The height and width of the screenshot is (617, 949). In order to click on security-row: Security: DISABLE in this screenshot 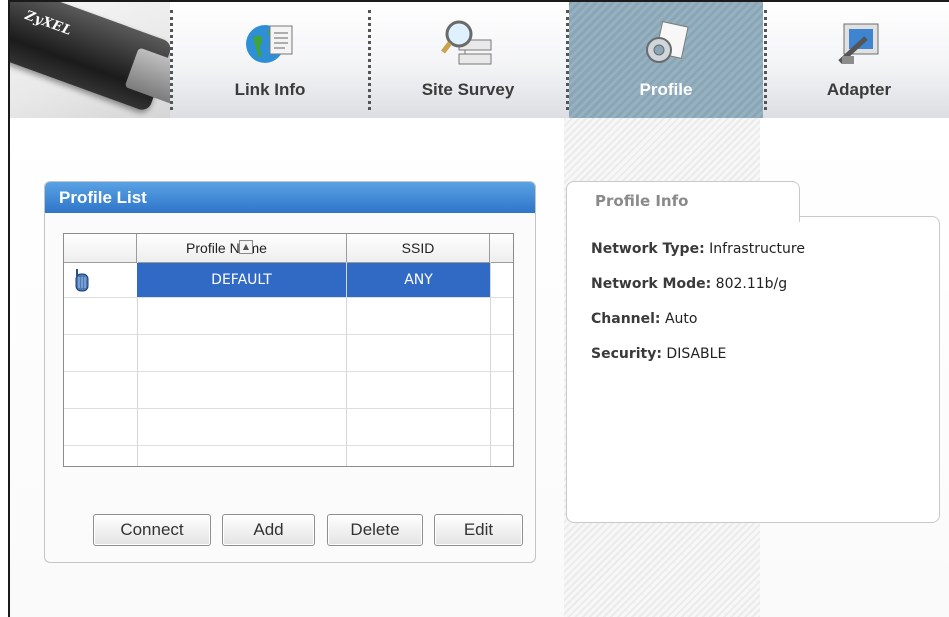, I will do `click(658, 354)`.